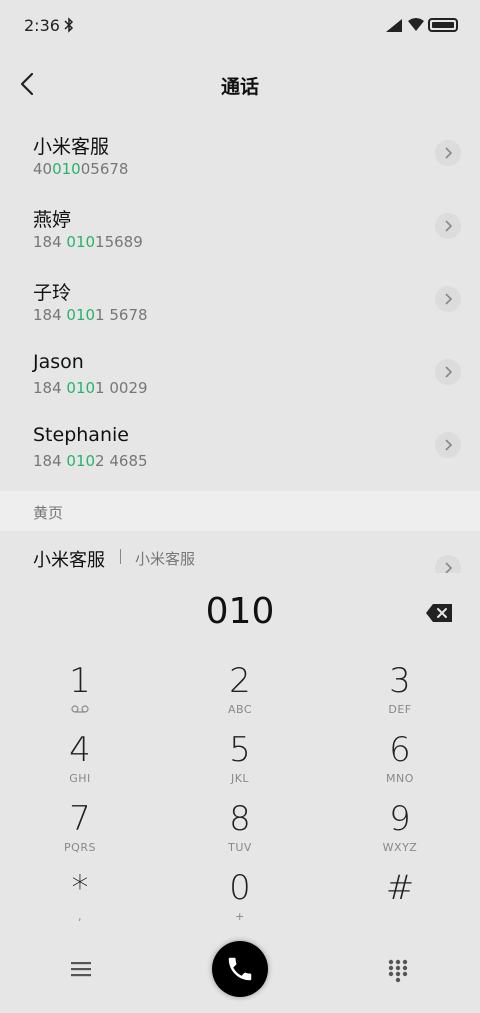 The width and height of the screenshot is (480, 1013). Describe the element at coordinates (80, 901) in the screenshot. I see `key-star: * ,` at that location.